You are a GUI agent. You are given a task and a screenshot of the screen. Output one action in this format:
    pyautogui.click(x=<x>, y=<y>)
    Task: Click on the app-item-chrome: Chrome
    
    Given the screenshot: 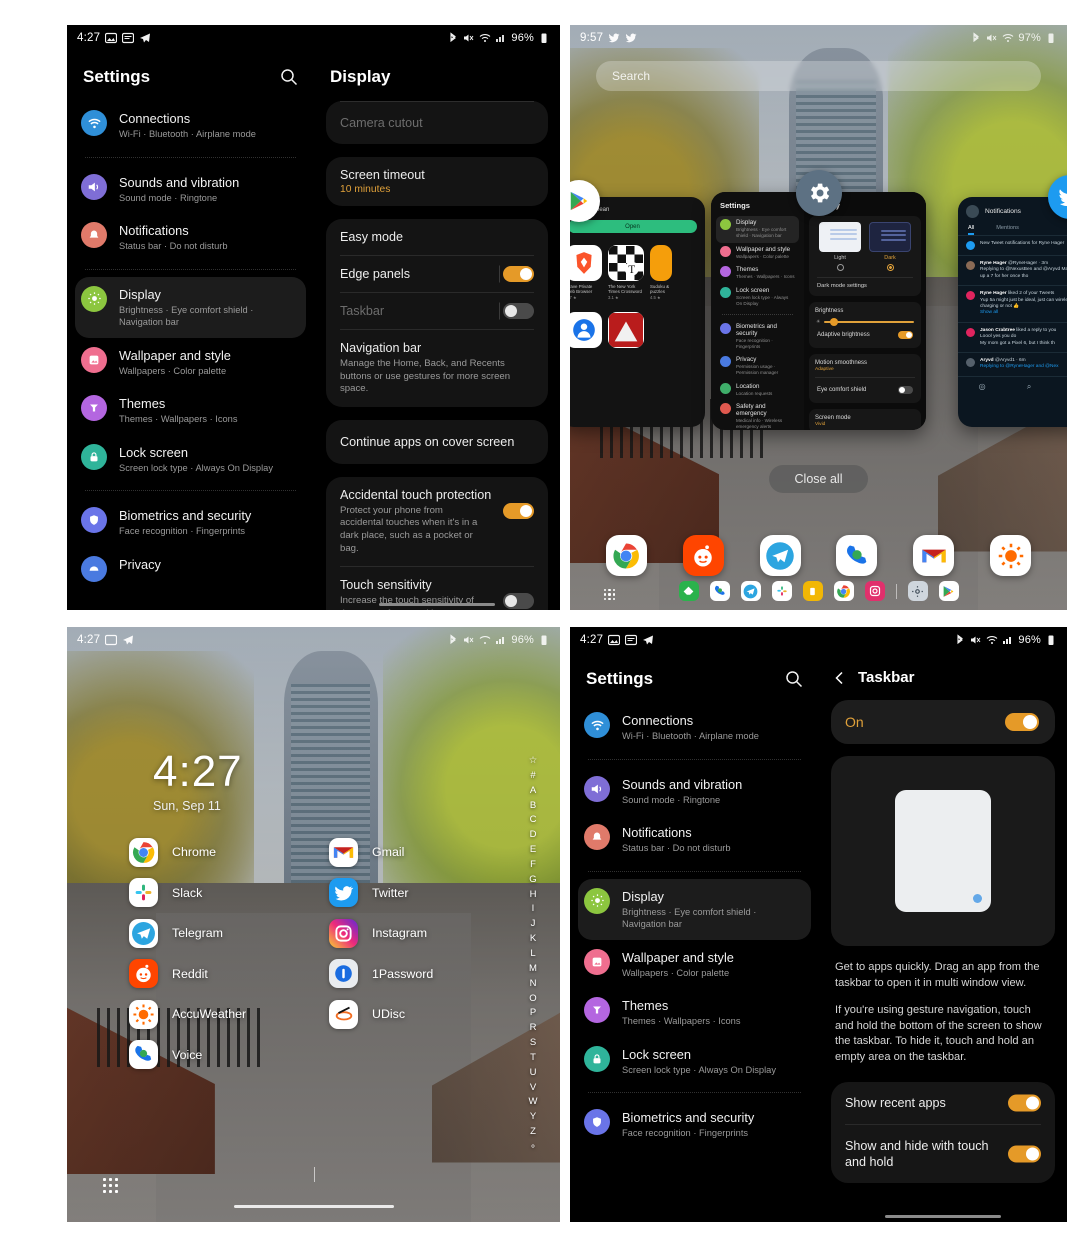 What is the action you would take?
    pyautogui.click(x=229, y=852)
    